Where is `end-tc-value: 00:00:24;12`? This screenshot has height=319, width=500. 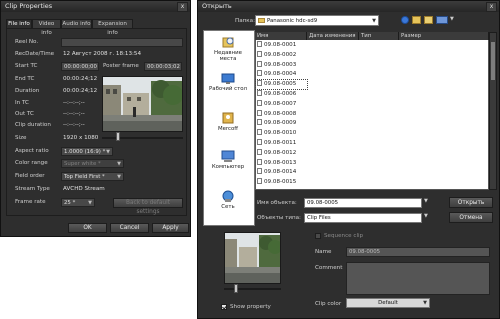
end-tc-value: 00:00:24;12 is located at coordinates (80, 79).